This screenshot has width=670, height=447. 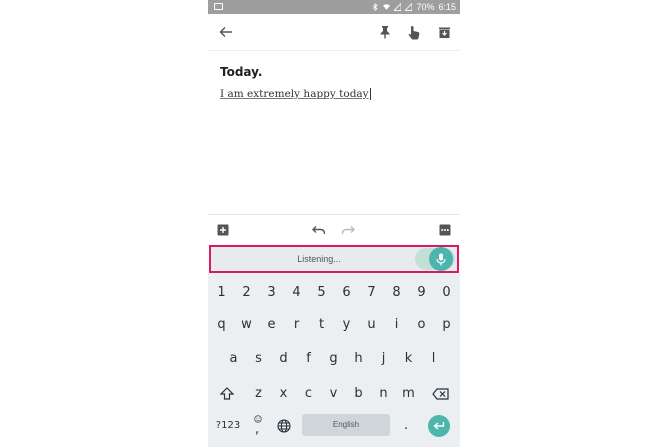 I want to click on redo-button, so click(x=348, y=230).